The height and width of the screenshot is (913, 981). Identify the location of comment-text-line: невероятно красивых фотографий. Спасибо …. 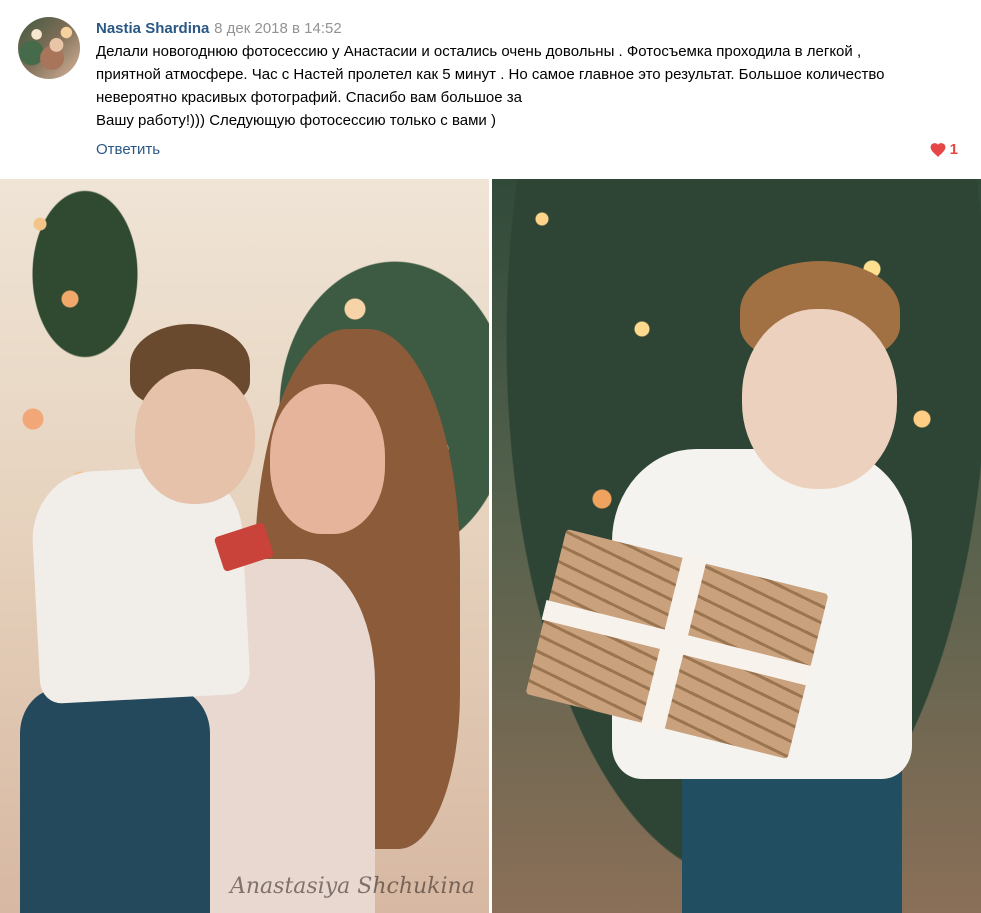
(309, 97).